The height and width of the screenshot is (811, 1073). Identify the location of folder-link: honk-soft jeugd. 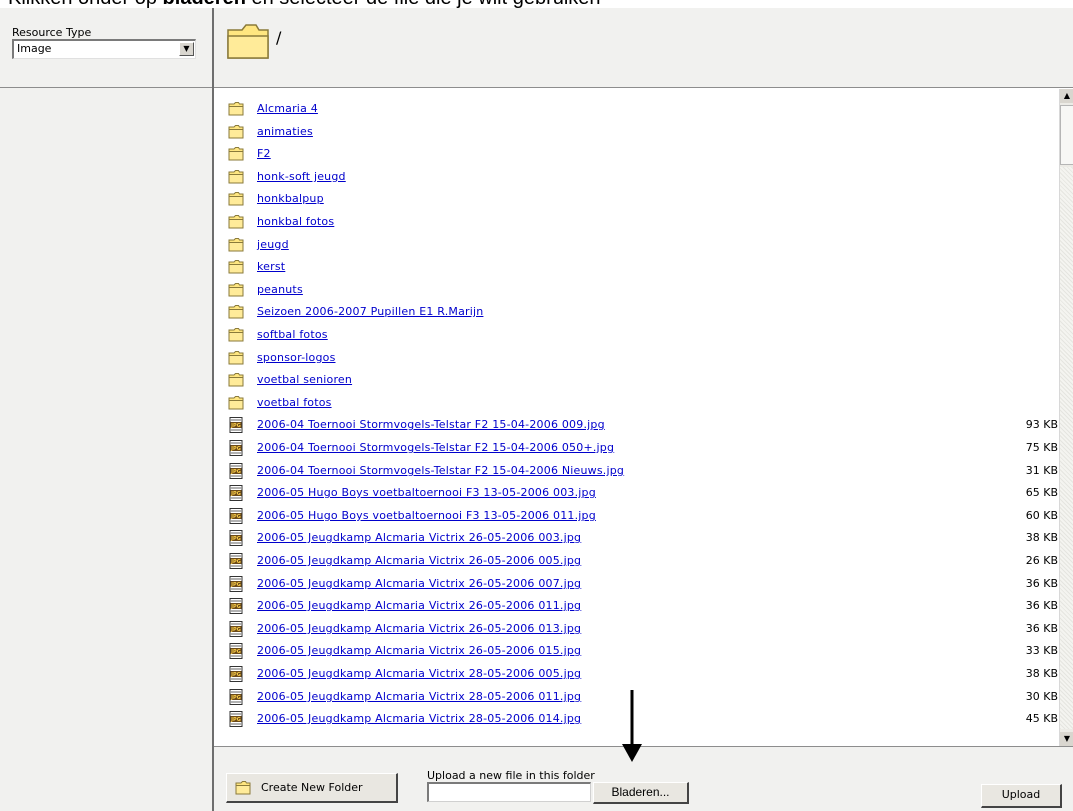
(301, 176).